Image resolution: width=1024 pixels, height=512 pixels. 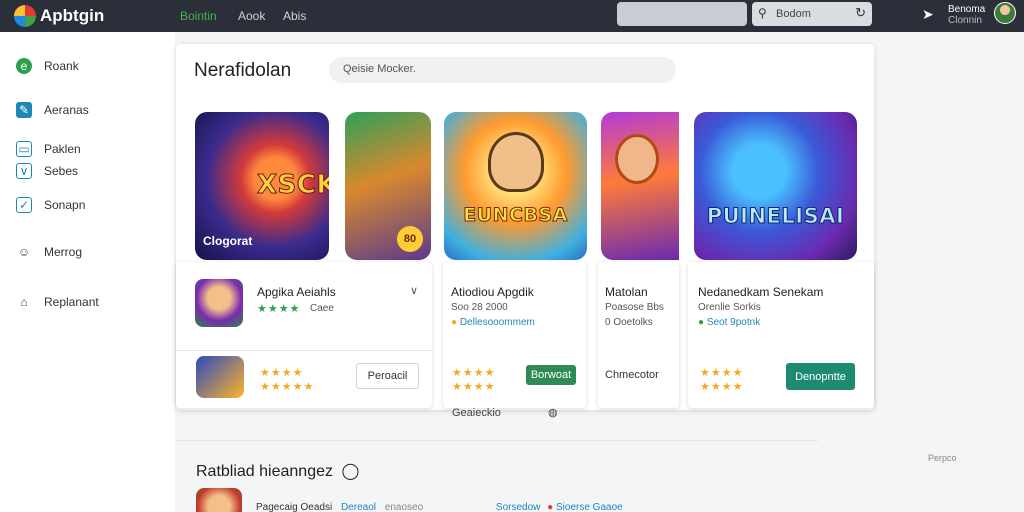 I want to click on sidebar-item-label: Aeranas, so click(x=66, y=110).